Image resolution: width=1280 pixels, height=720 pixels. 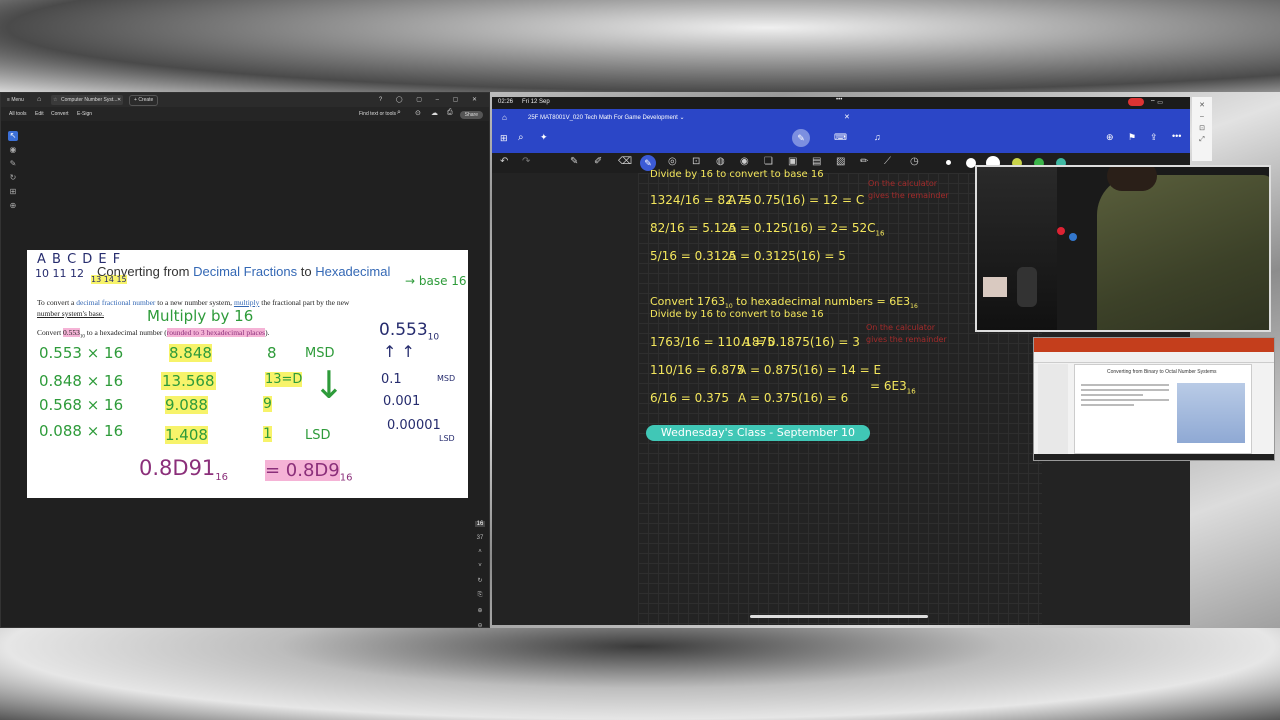 What do you see at coordinates (768, 161) in the screenshot?
I see `sticker-icon: ❏` at bounding box center [768, 161].